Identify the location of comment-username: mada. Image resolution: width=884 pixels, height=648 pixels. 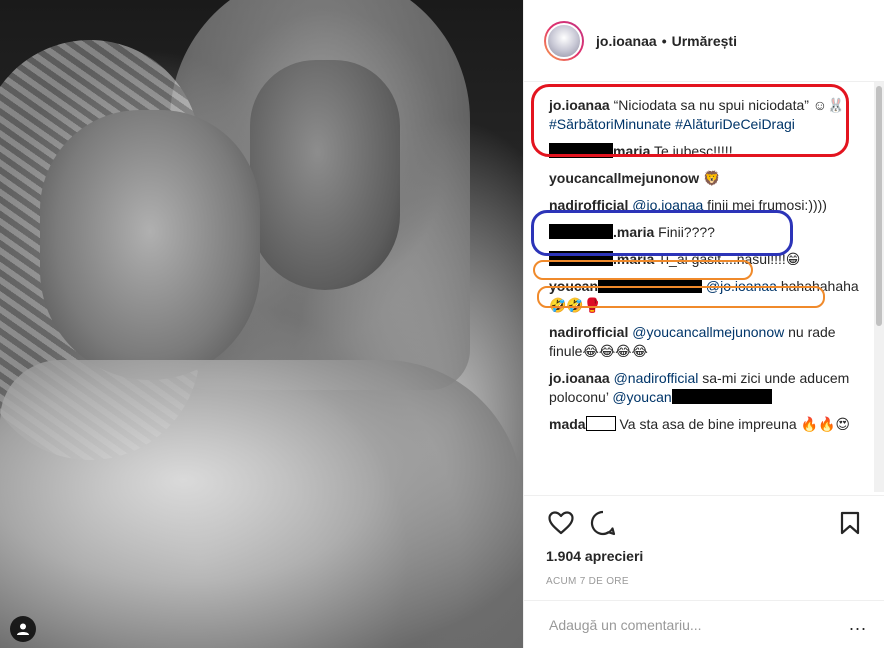
(567, 424).